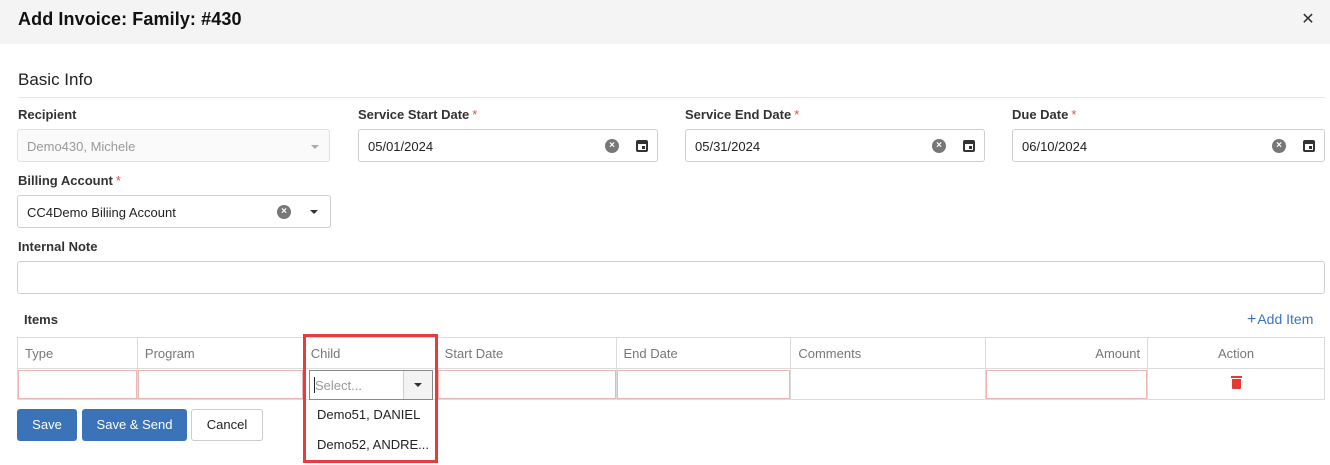 The image size is (1330, 465). Describe the element at coordinates (835, 145) in the screenshot. I see `service-end-date-field: 05/31/2024 ×` at that location.